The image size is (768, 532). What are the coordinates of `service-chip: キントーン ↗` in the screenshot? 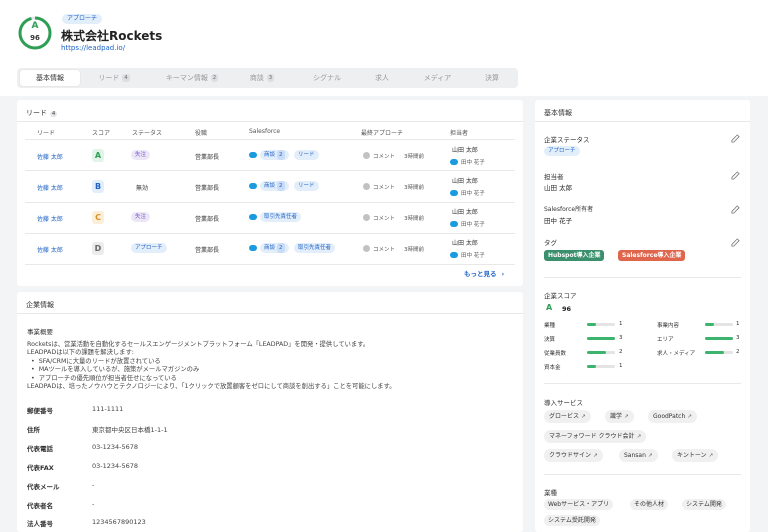 It's located at (695, 455).